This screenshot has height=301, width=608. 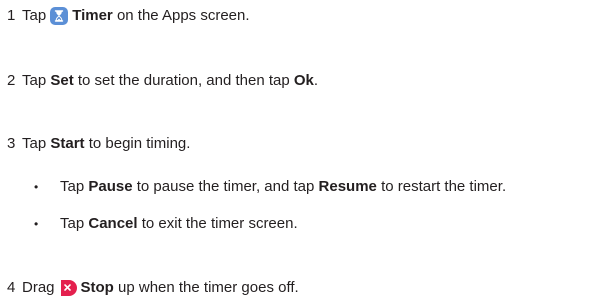 I want to click on pause-label: Pause, so click(x=110, y=186).